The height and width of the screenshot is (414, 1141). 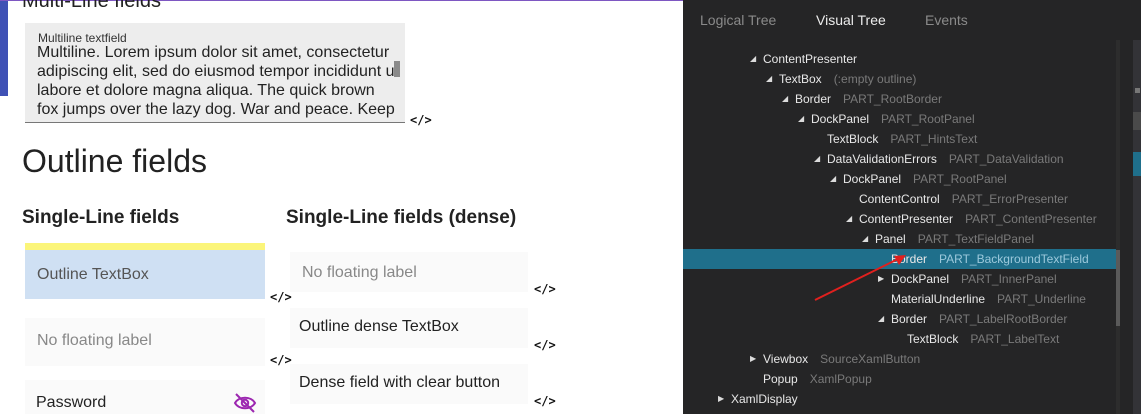 What do you see at coordinates (91, 6) in the screenshot?
I see `multi-line-section-title: Multi-Line fields` at bounding box center [91, 6].